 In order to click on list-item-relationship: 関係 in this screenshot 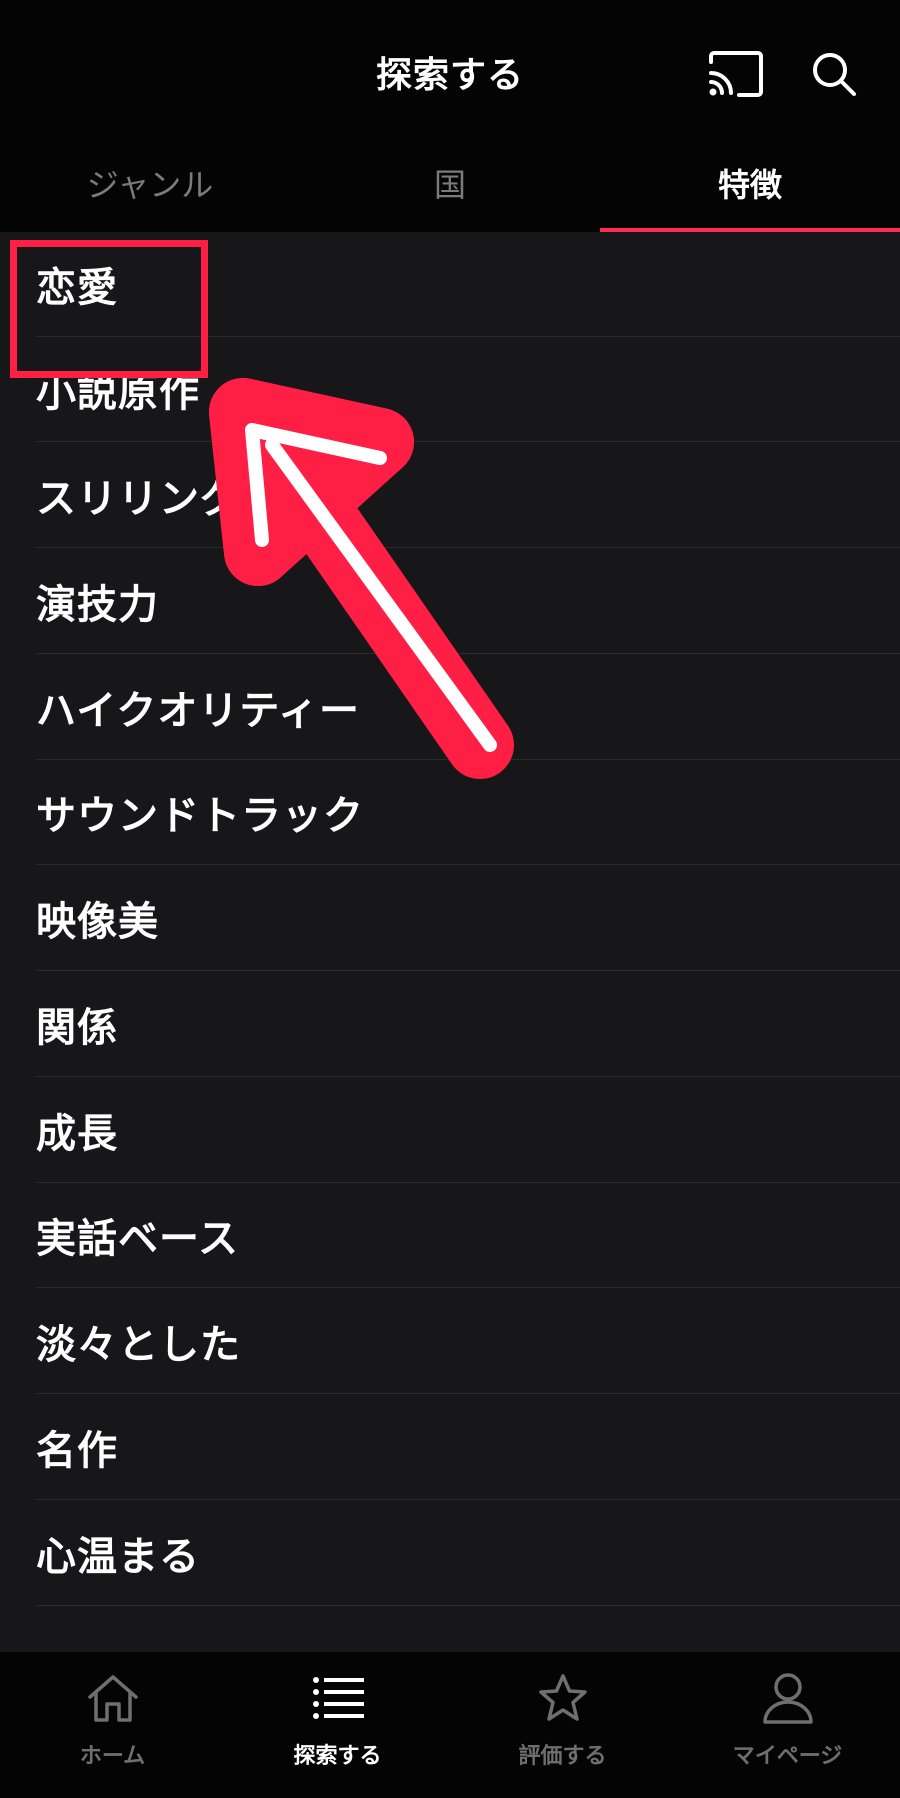, I will do `click(468, 1024)`.